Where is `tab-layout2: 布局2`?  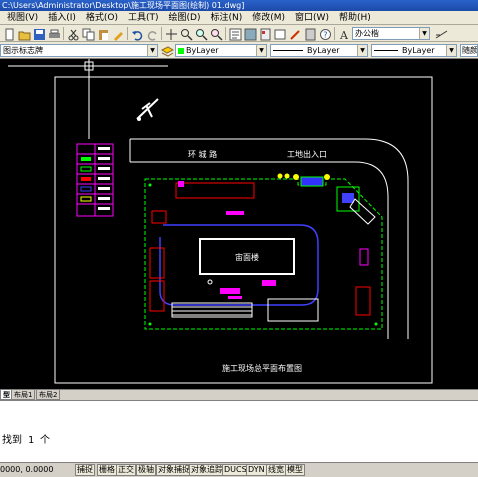 tab-layout2: 布局2 is located at coordinates (48, 395).